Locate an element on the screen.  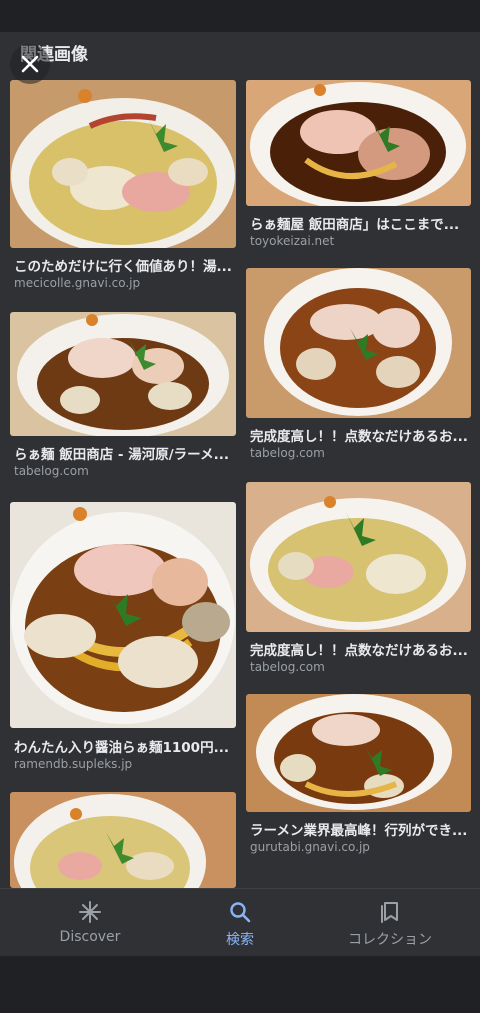
result-source: mecicolle.gnavi.co.jp is located at coordinates (77, 283).